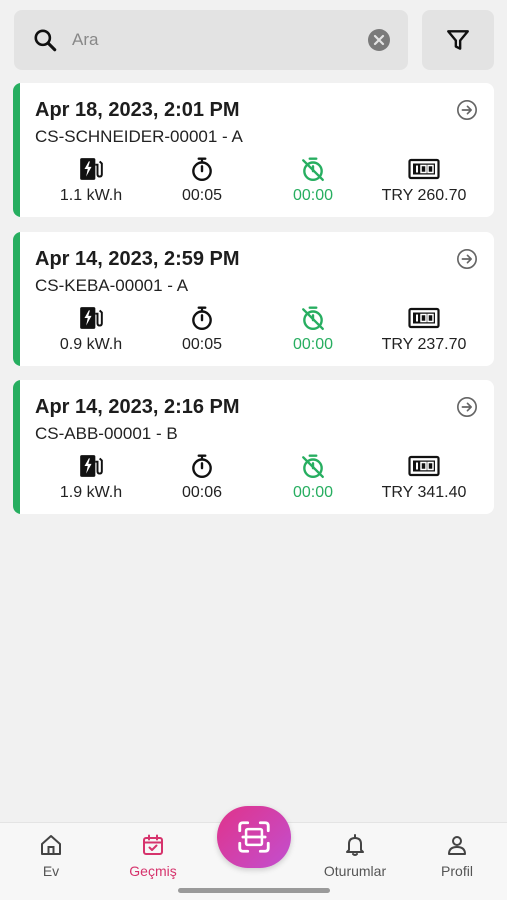  Describe the element at coordinates (112, 285) in the screenshot. I see `station-name: CS-KEBA-00001 - A` at that location.